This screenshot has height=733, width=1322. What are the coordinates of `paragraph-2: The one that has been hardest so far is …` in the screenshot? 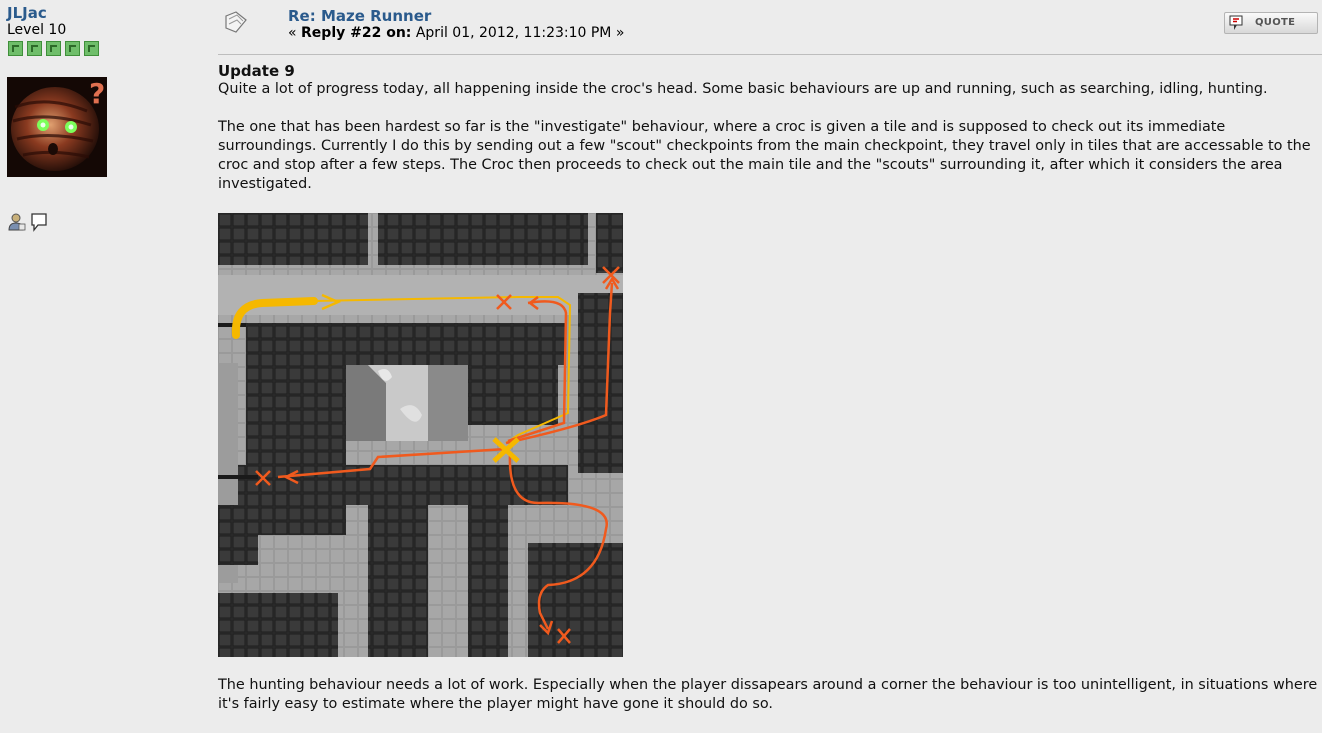 It's located at (764, 155).